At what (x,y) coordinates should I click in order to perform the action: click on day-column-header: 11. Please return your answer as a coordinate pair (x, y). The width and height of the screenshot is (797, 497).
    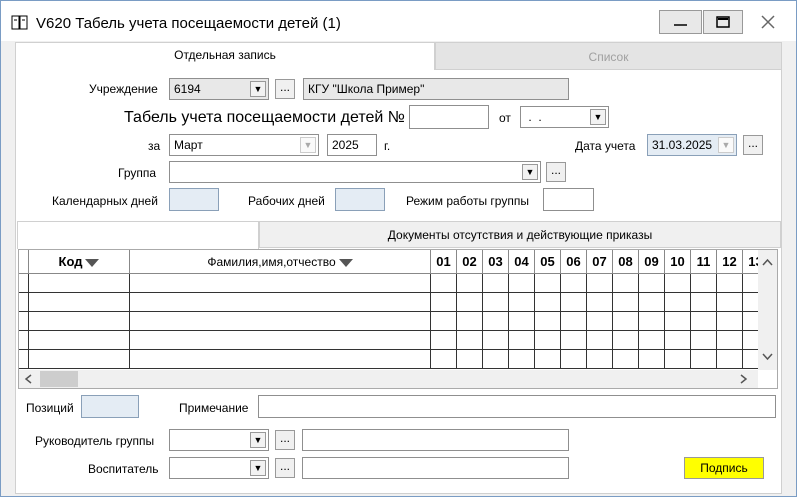
    Looking at the image, I should click on (704, 262).